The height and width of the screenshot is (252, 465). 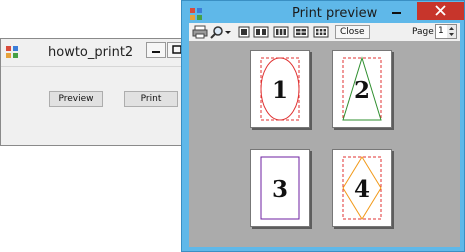 What do you see at coordinates (244, 32) in the screenshot?
I see `one-page-icon` at bounding box center [244, 32].